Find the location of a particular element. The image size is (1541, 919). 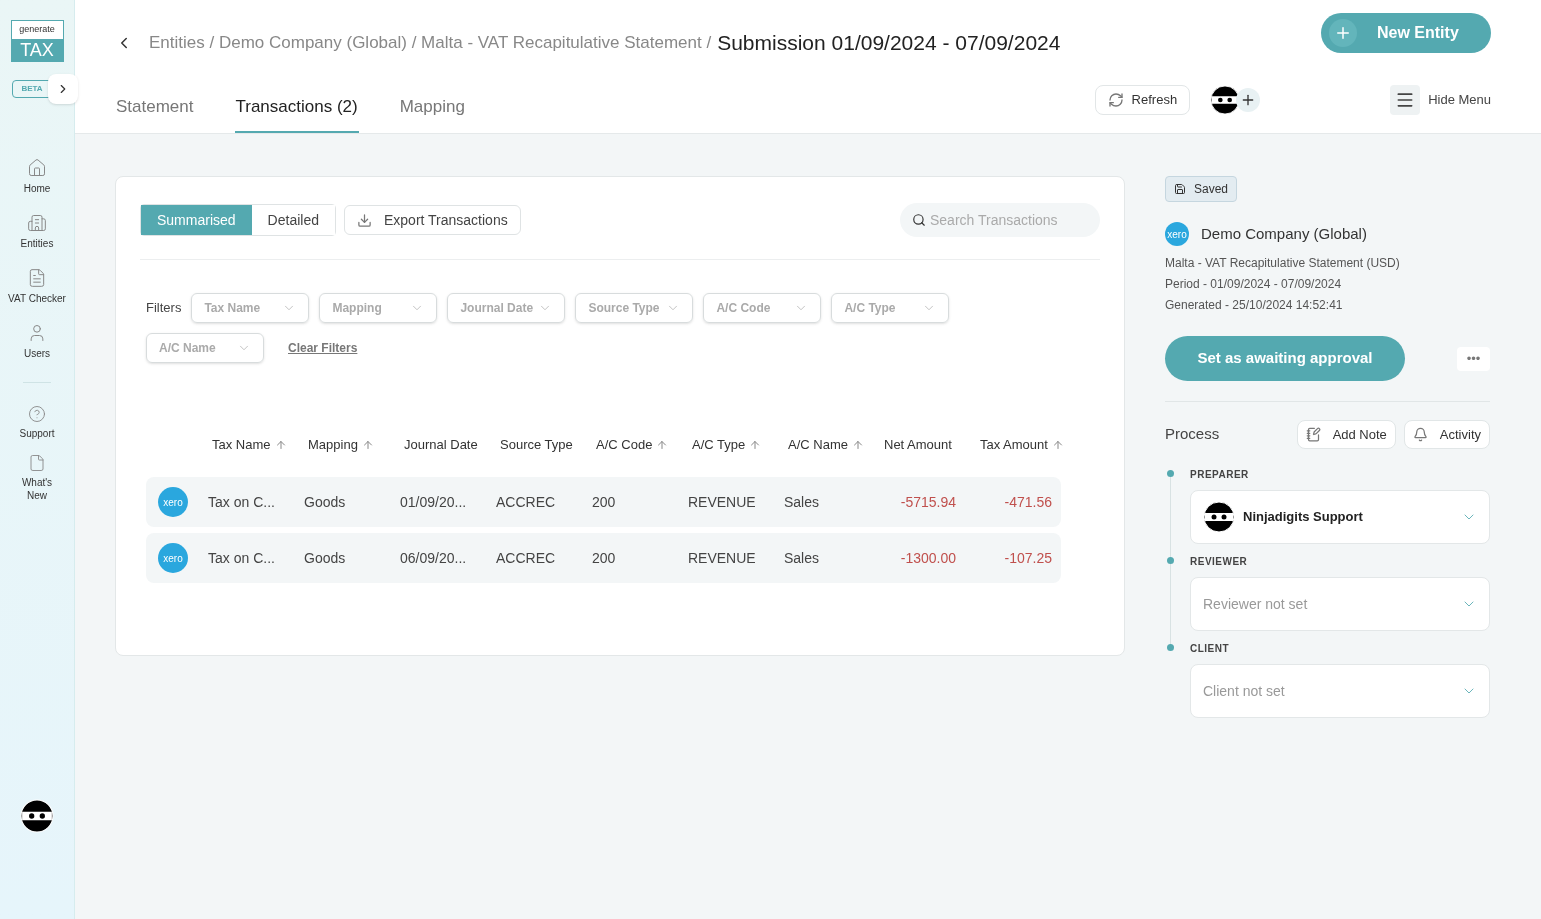

bell-icon is located at coordinates (1420, 434).